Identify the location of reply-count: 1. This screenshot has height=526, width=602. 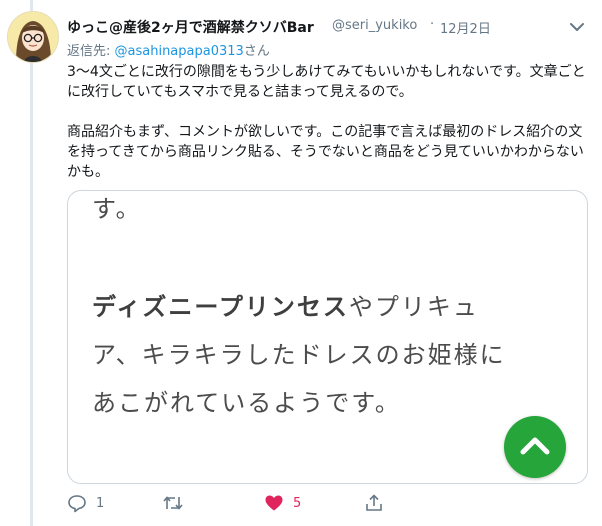
(100, 503).